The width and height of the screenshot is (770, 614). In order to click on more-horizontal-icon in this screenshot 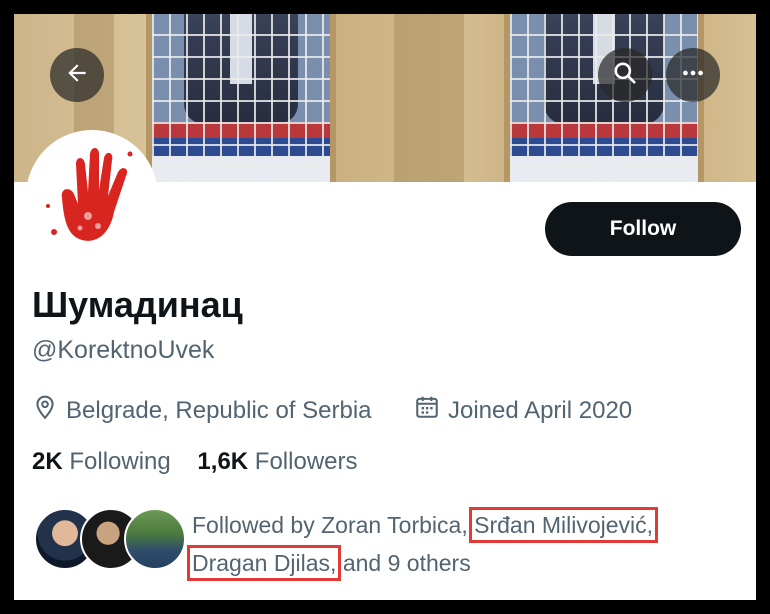, I will do `click(693, 75)`.